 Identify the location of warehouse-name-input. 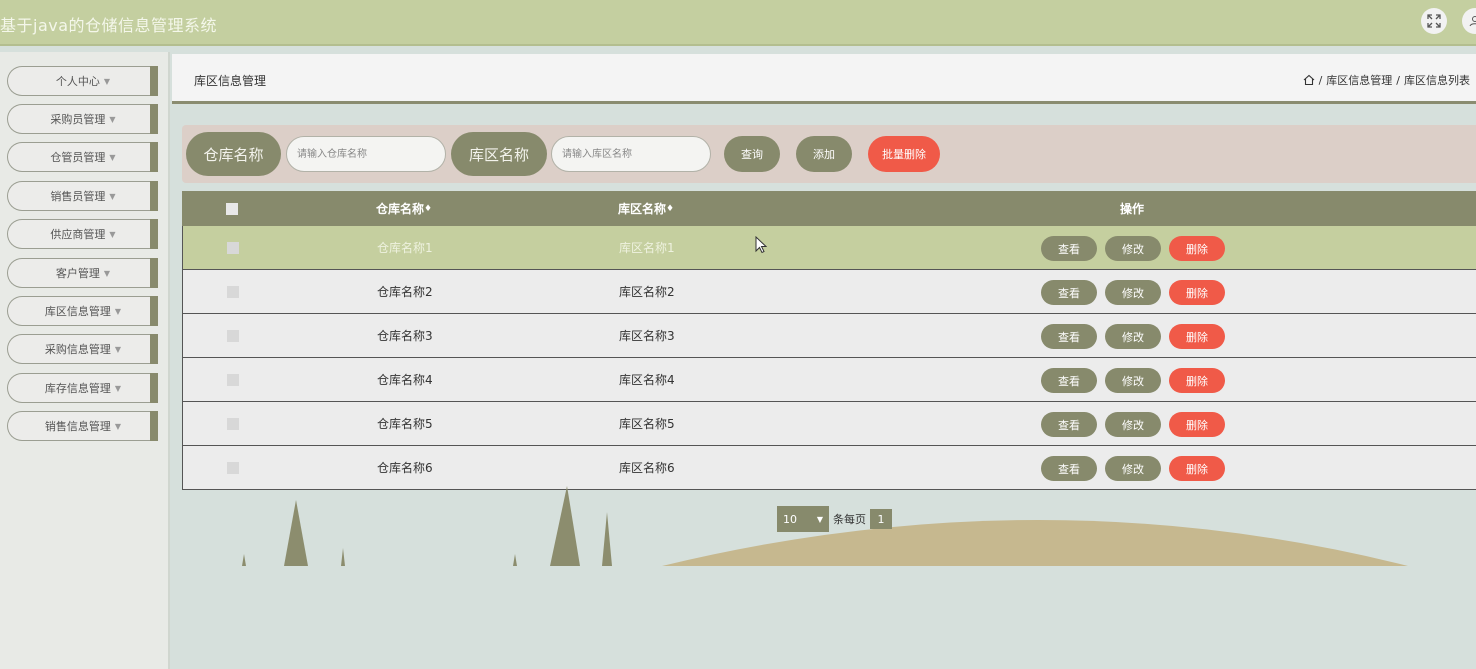
(366, 154).